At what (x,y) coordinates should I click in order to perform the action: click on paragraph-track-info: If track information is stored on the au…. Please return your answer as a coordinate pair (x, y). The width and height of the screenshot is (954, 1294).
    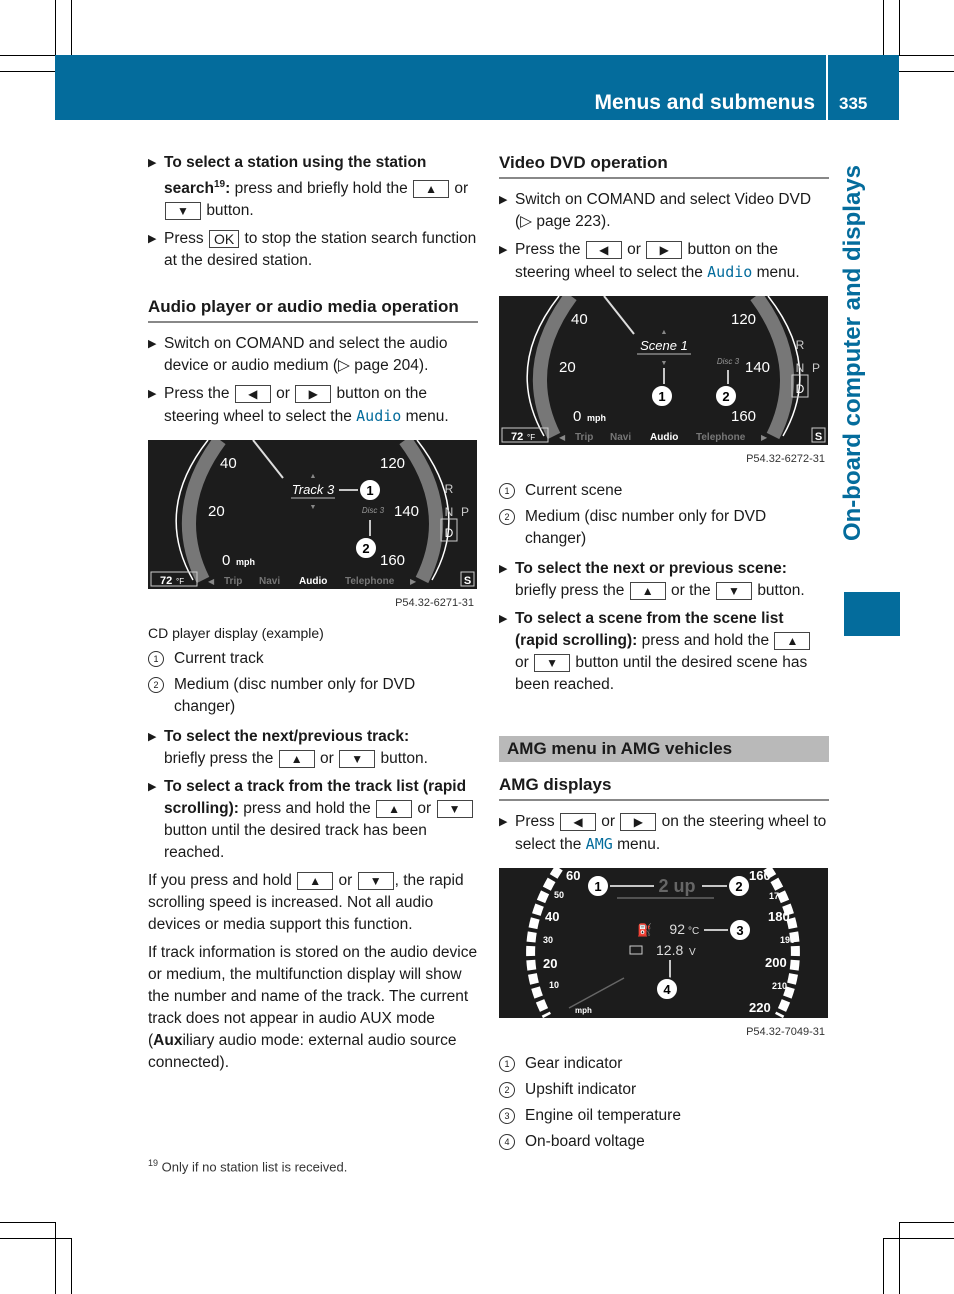
    Looking at the image, I should click on (313, 1008).